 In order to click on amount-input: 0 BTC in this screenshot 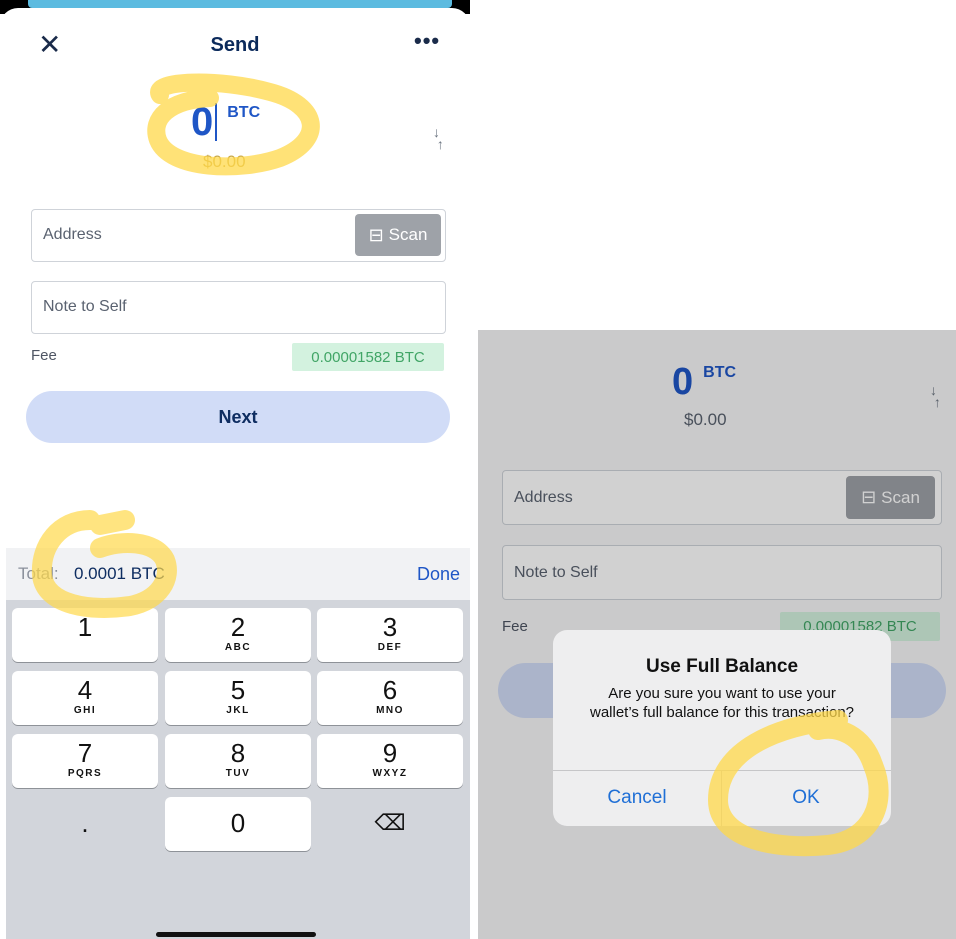, I will do `click(225, 122)`.